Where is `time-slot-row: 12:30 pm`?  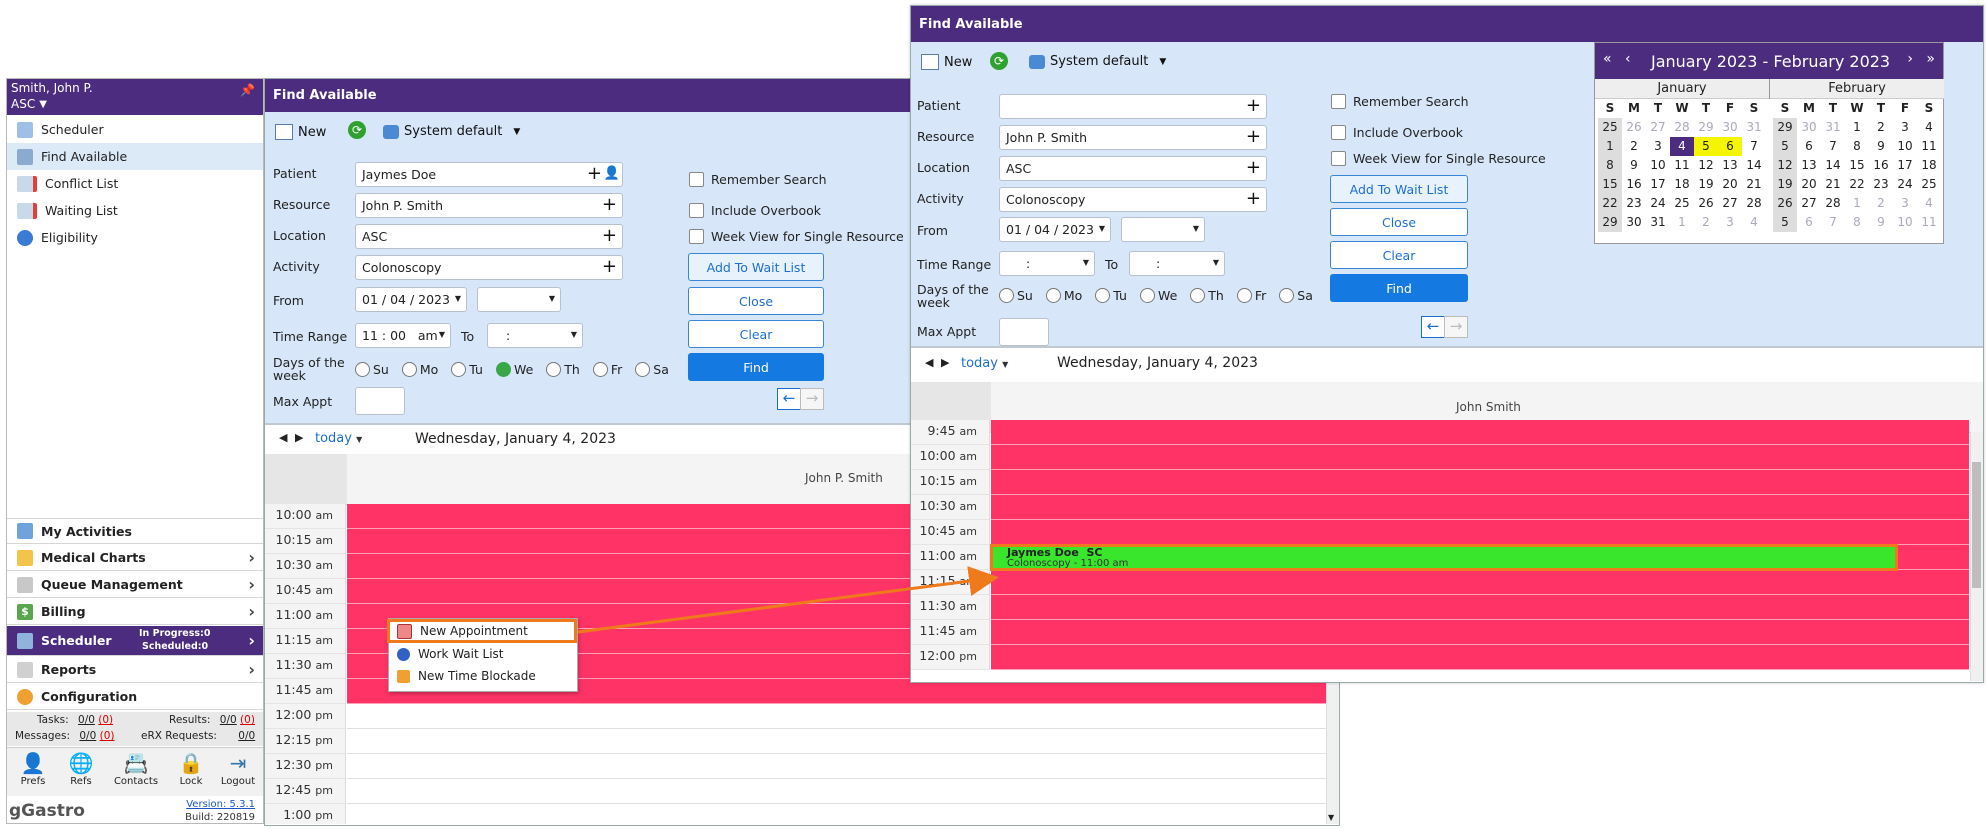 time-slot-row: 12:30 pm is located at coordinates (802, 766).